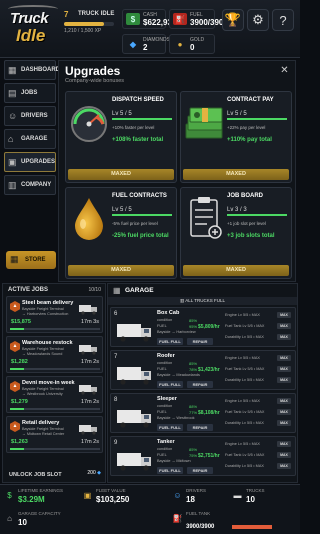 The width and height of the screenshot is (320, 534). Describe the element at coordinates (180, 19) in the screenshot. I see `fuel-pump-icon: ⛽` at that location.